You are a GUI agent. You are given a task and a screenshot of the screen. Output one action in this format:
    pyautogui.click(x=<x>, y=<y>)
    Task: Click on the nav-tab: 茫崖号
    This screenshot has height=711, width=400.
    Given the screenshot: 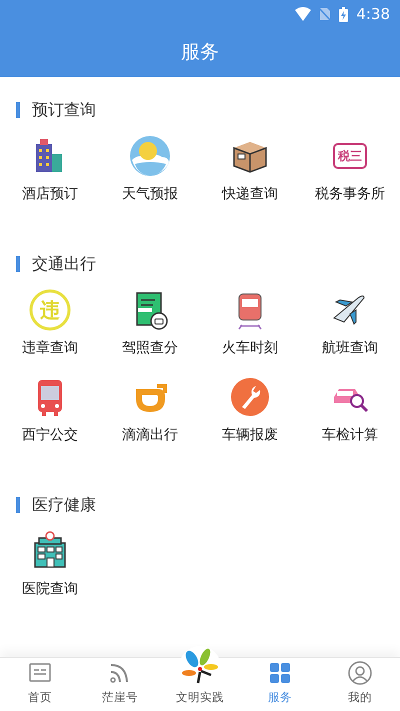 What is the action you would take?
    pyautogui.click(x=120, y=684)
    